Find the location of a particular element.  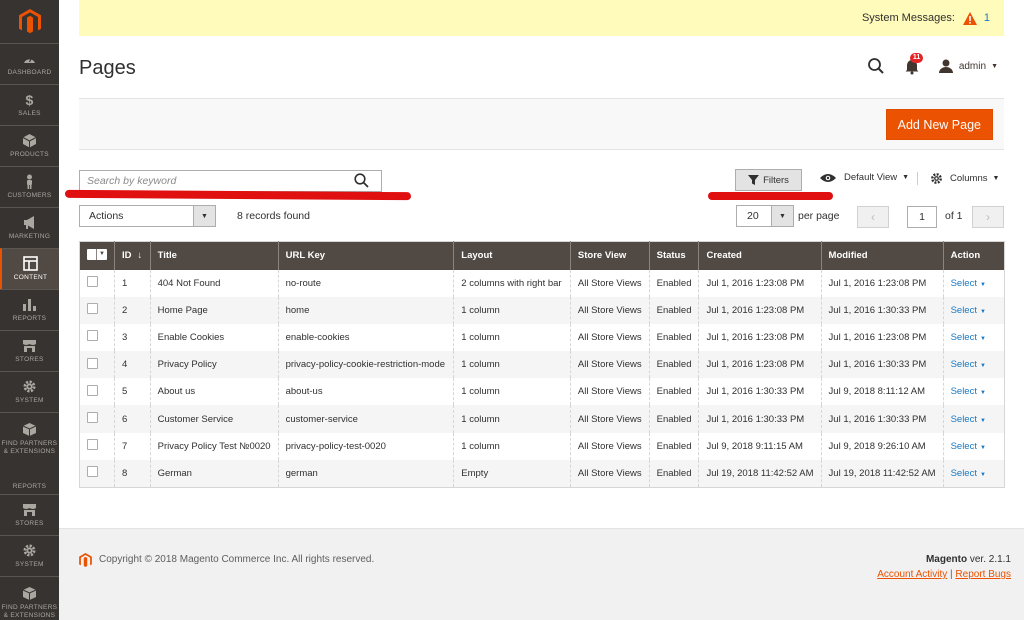

system-messages-label: System Messages: is located at coordinates (908, 18).